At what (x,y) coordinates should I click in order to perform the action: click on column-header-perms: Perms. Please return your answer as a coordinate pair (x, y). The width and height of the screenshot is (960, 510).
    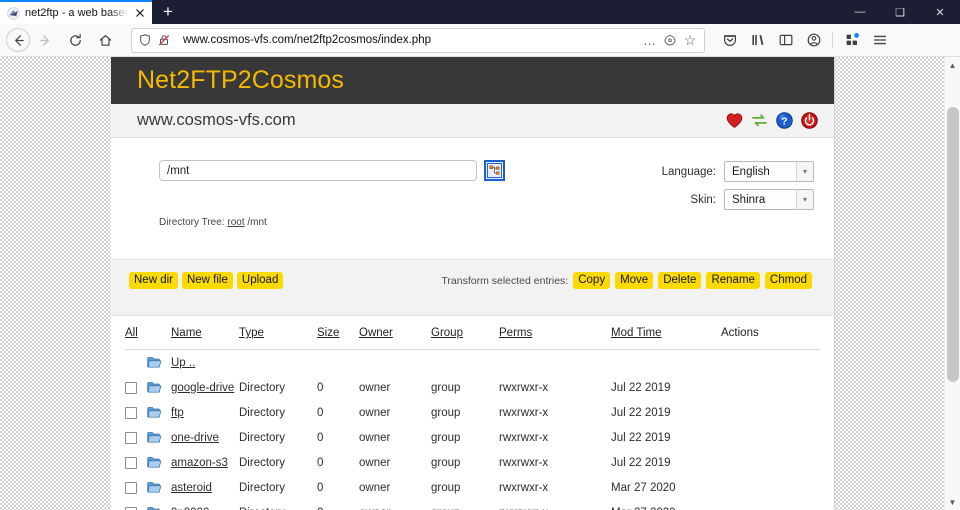
    Looking at the image, I should click on (555, 333).